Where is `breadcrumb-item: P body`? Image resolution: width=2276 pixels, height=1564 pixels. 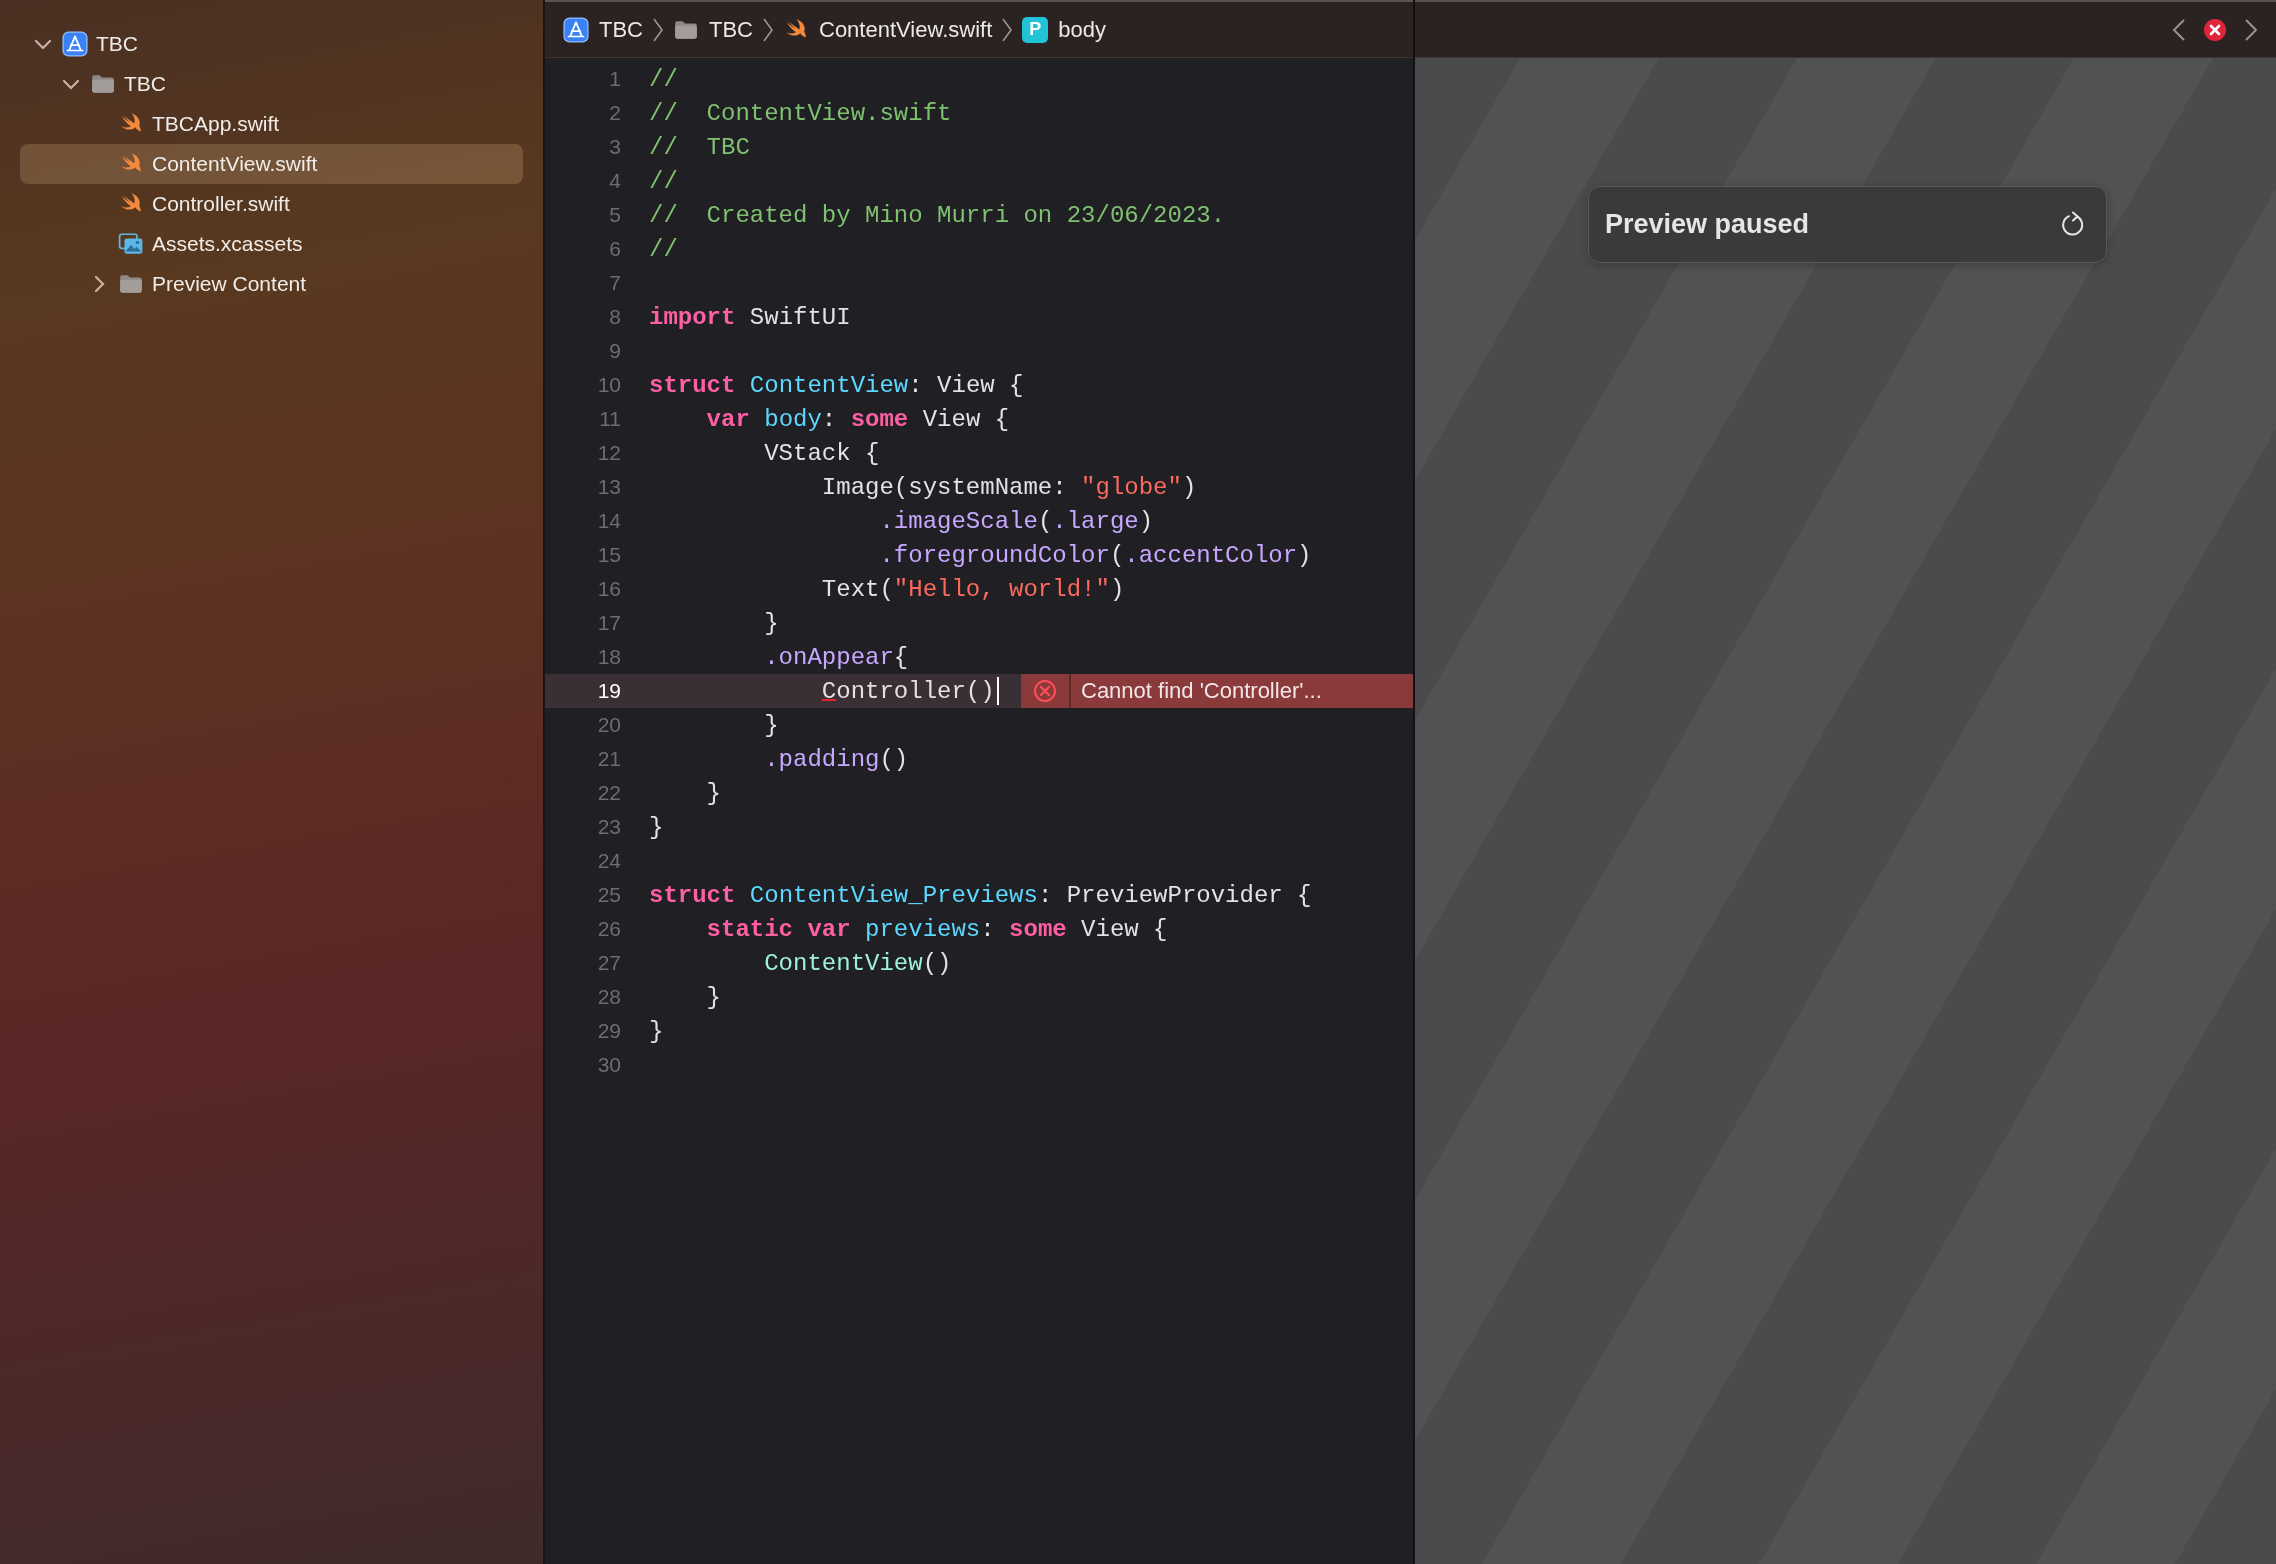
breadcrumb-item: P body is located at coordinates (1064, 29).